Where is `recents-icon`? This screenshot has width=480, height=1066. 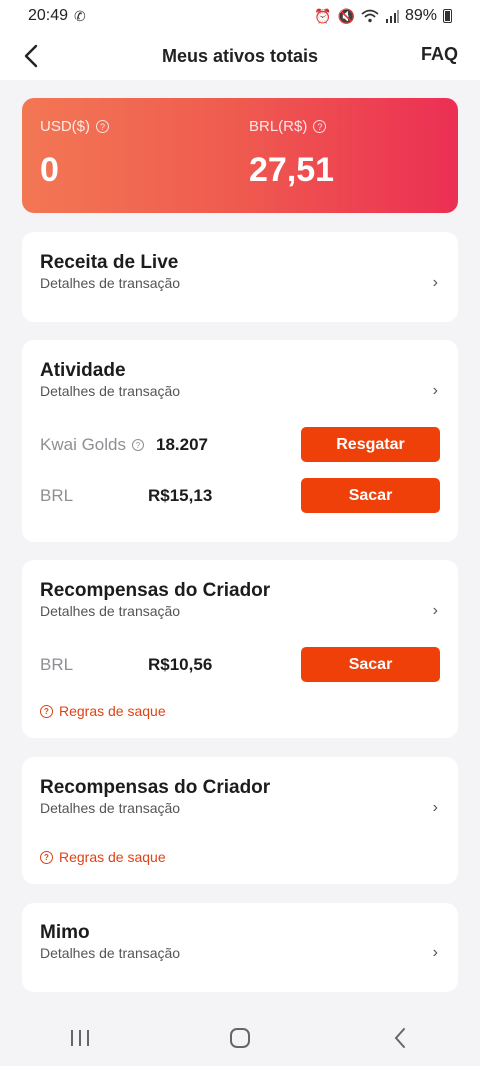 recents-icon is located at coordinates (80, 1038).